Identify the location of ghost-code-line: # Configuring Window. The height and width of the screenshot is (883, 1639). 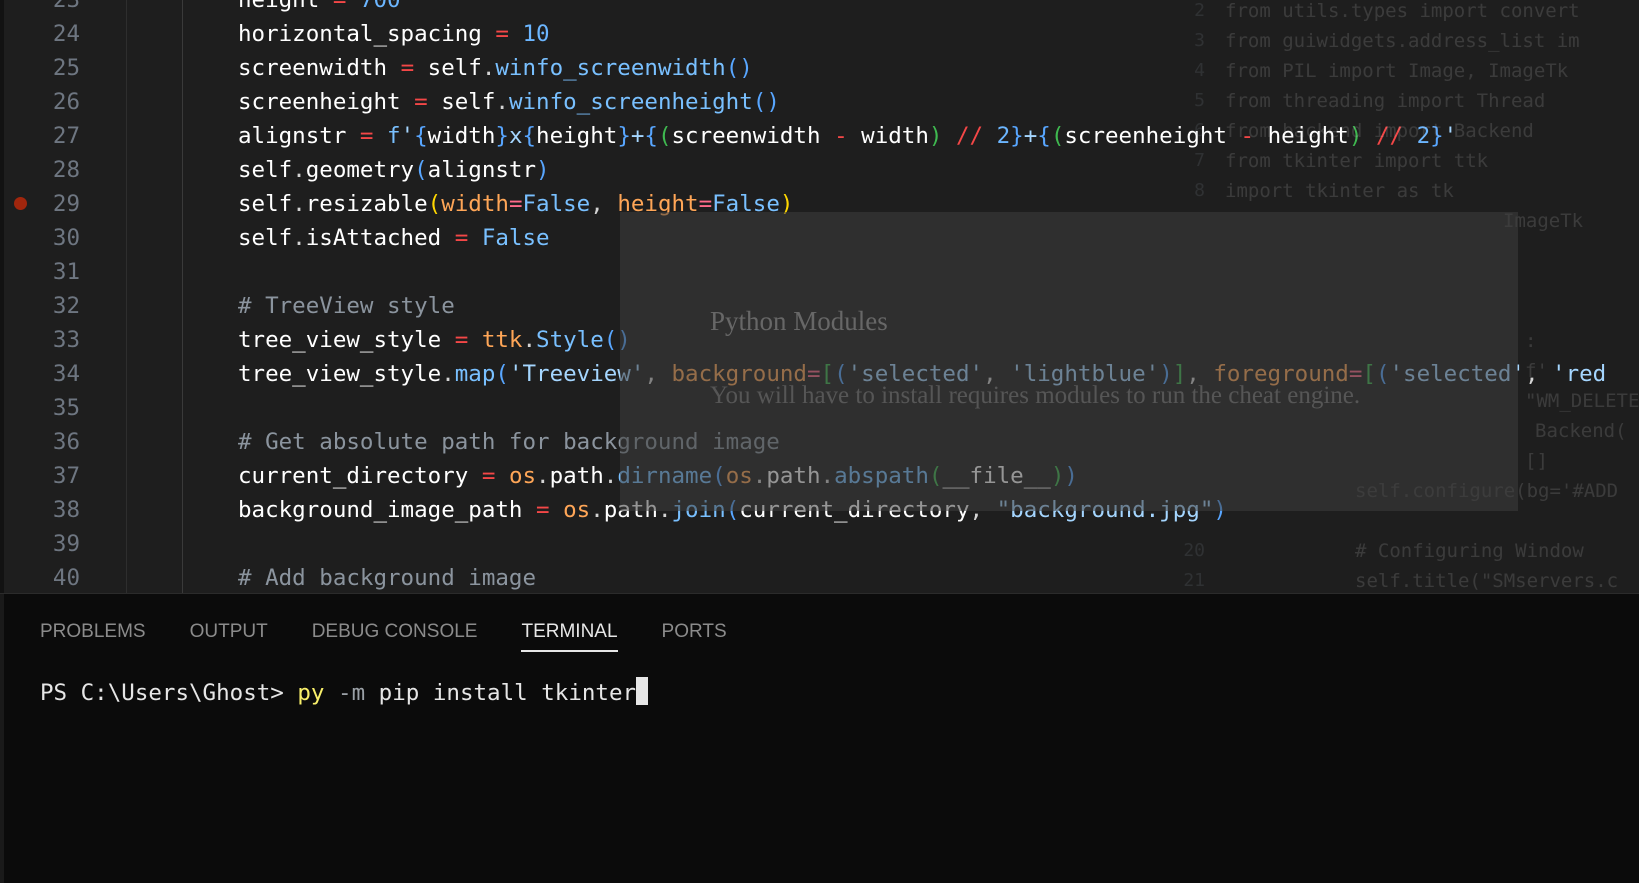
(1469, 551).